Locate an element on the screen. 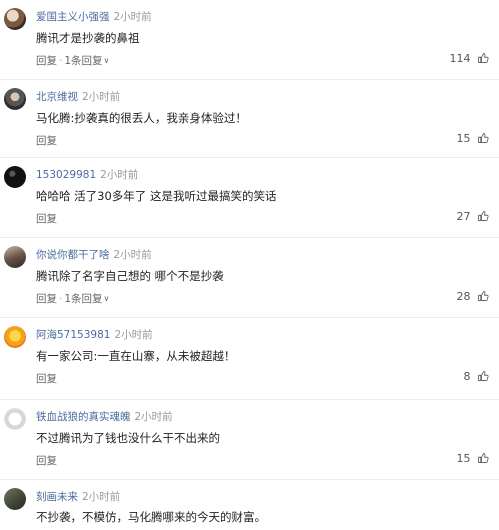 Image resolution: width=499 pixels, height=530 pixels. username: 北京维视 is located at coordinates (57, 97).